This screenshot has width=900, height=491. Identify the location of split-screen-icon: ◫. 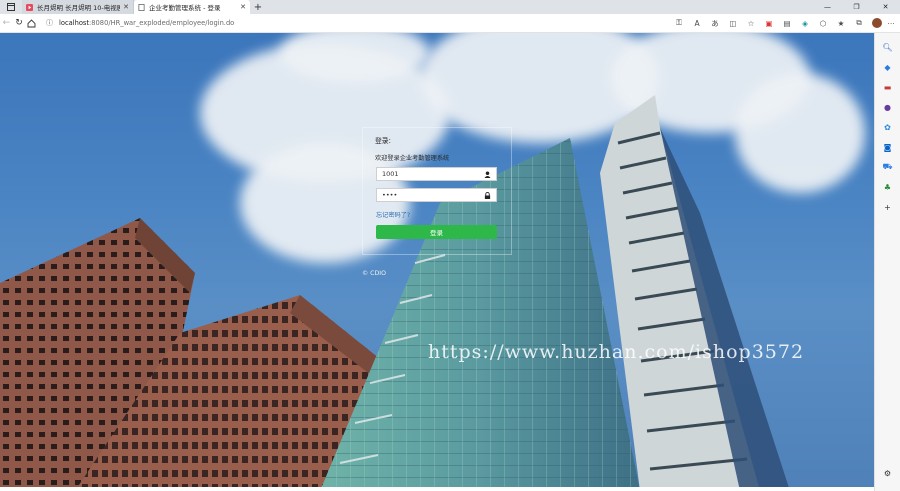
(733, 23).